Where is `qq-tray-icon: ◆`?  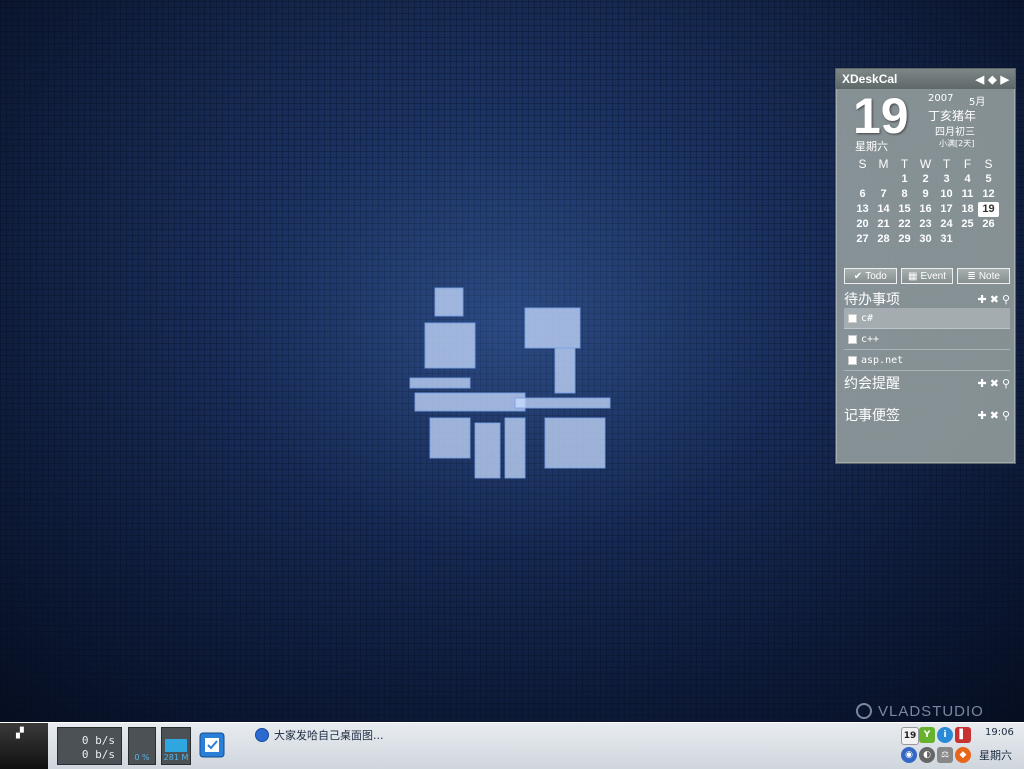 qq-tray-icon: ◆ is located at coordinates (963, 755).